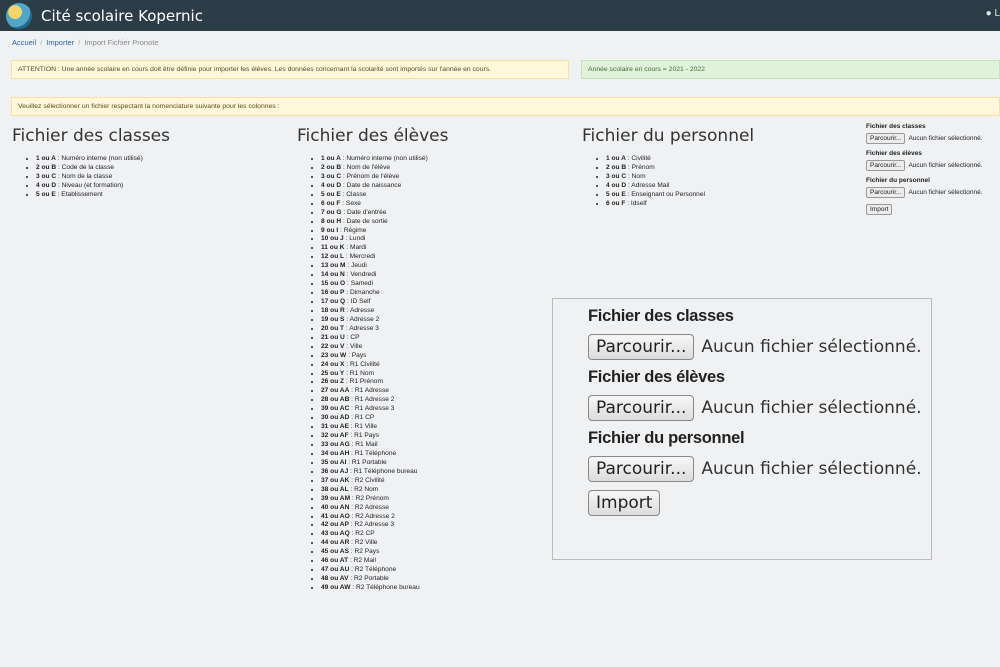 The height and width of the screenshot is (667, 1000). What do you see at coordinates (355, 230) in the screenshot?
I see `column-item-label: Régime` at bounding box center [355, 230].